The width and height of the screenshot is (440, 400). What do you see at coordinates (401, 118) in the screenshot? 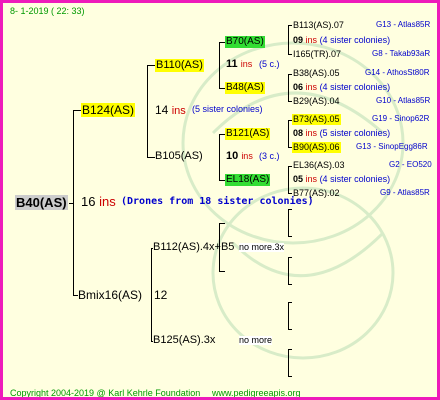
I see `b73-lineage-code: G19 - Sinop62R` at bounding box center [401, 118].